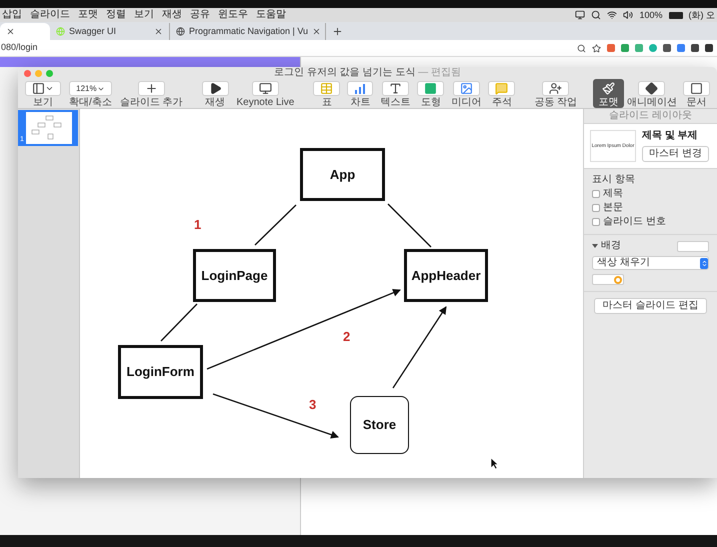  Describe the element at coordinates (116, 15) in the screenshot. I see `menu-item: 정렬` at that location.